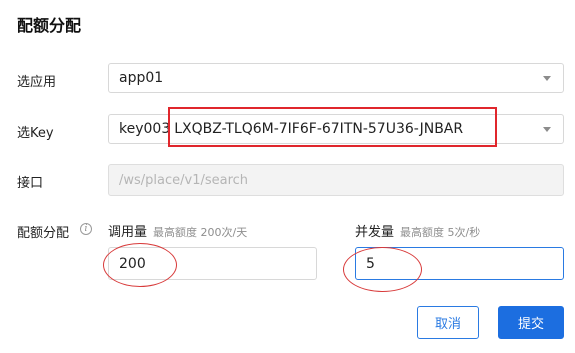  I want to click on concurrency-hint: 最高额度 5次/秒, so click(440, 232).